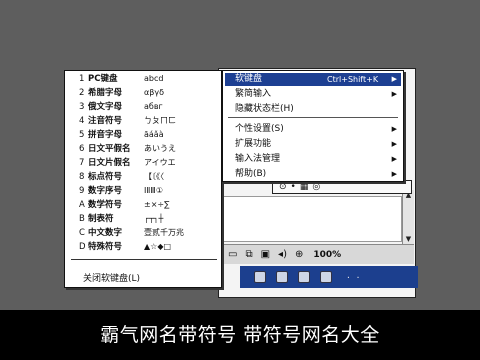  What do you see at coordinates (282, 277) in the screenshot?
I see `tray-network-icon` at bounding box center [282, 277].